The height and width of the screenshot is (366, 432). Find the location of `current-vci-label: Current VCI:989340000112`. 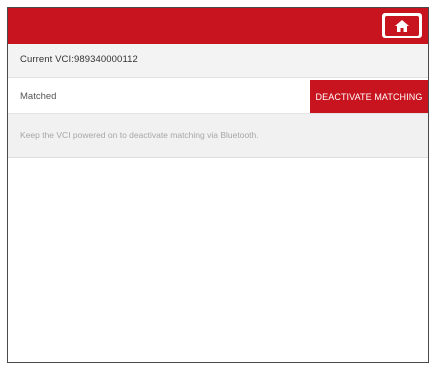

current-vci-label: Current VCI:989340000112 is located at coordinates (79, 59).